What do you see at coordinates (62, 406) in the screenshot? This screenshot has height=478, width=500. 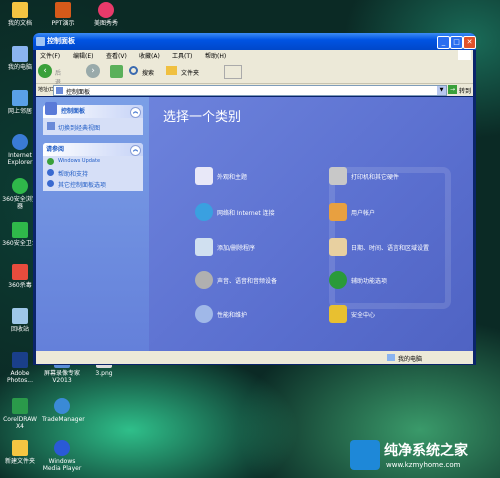 I see `trademanager-icon` at bounding box center [62, 406].